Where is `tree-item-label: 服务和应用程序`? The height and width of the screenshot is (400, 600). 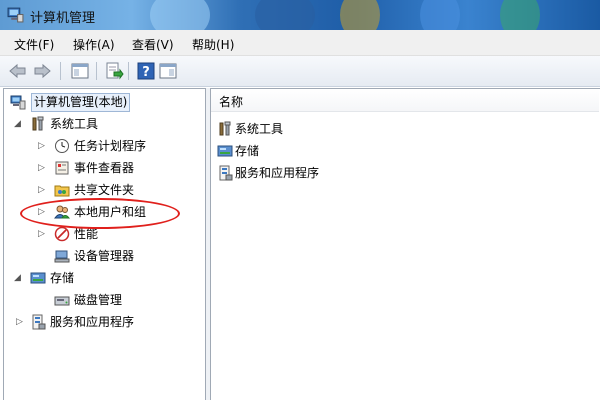 tree-item-label: 服务和应用程序 is located at coordinates (92, 322).